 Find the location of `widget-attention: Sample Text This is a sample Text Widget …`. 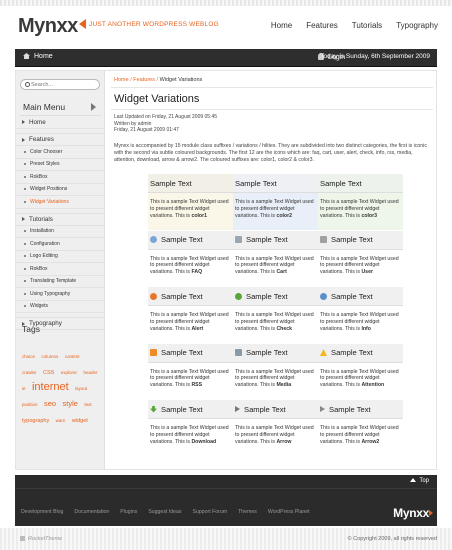

widget-attention: Sample Text This is a sample Text Widget … is located at coordinates (360, 372).